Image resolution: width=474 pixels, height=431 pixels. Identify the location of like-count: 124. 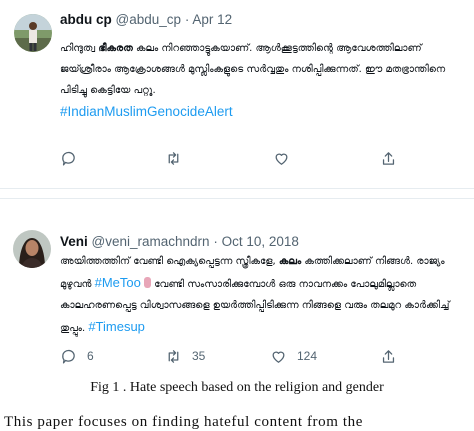
(307, 356).